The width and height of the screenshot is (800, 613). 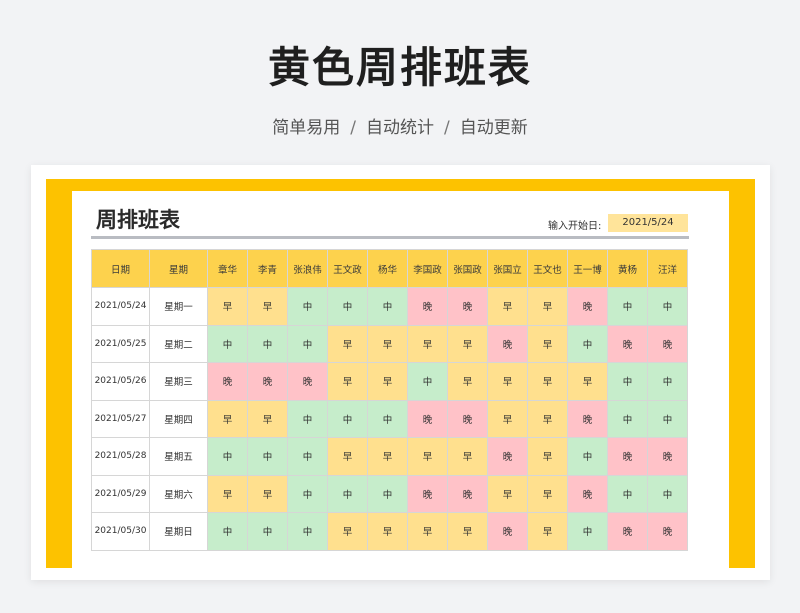 I want to click on weekday-cell: 星期日, so click(x=178, y=531).